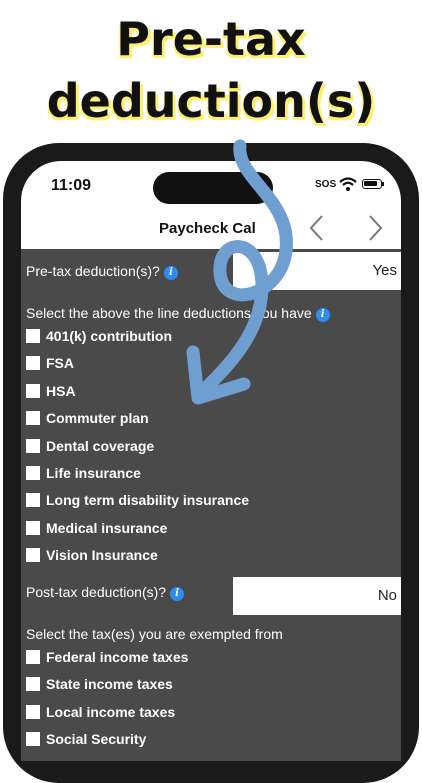 This screenshot has height=783, width=422. Describe the element at coordinates (97, 418) in the screenshot. I see `checkbox-label: Commuter plan` at that location.